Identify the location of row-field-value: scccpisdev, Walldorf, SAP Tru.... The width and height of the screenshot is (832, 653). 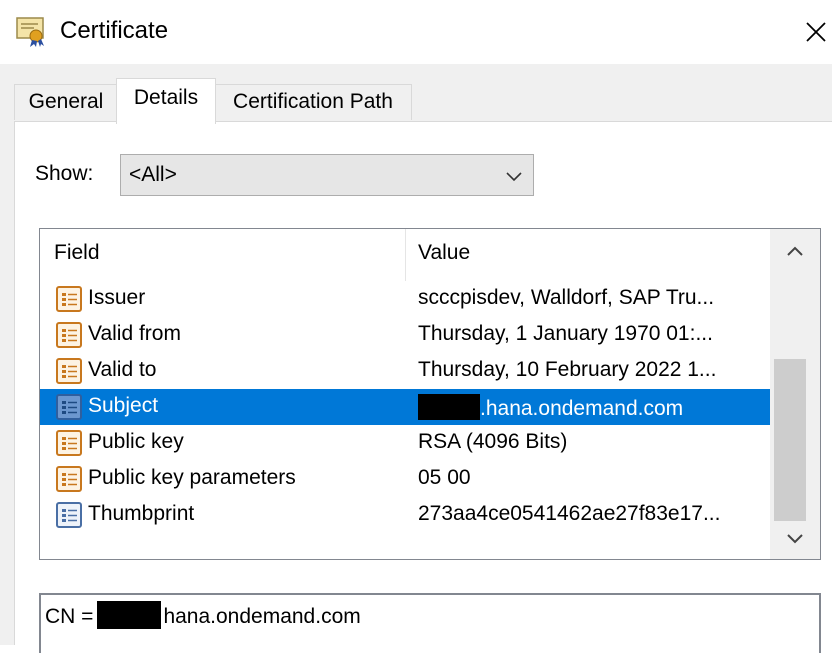
(566, 297).